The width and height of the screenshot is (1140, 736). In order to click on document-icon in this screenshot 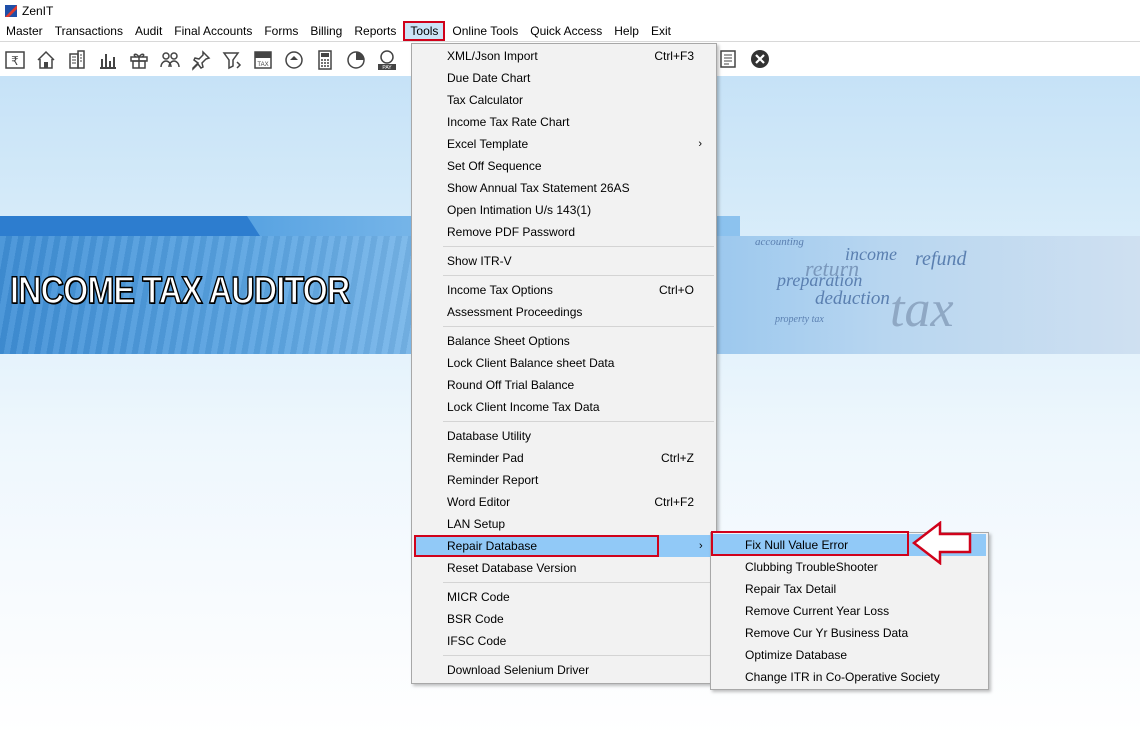, I will do `click(728, 59)`.